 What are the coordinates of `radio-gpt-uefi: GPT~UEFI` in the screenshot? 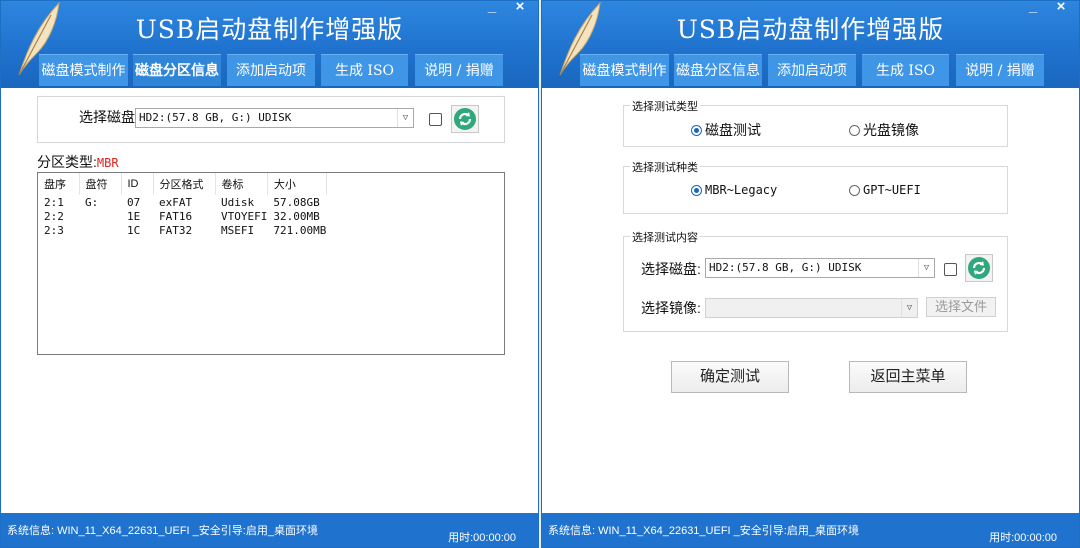 It's located at (885, 190).